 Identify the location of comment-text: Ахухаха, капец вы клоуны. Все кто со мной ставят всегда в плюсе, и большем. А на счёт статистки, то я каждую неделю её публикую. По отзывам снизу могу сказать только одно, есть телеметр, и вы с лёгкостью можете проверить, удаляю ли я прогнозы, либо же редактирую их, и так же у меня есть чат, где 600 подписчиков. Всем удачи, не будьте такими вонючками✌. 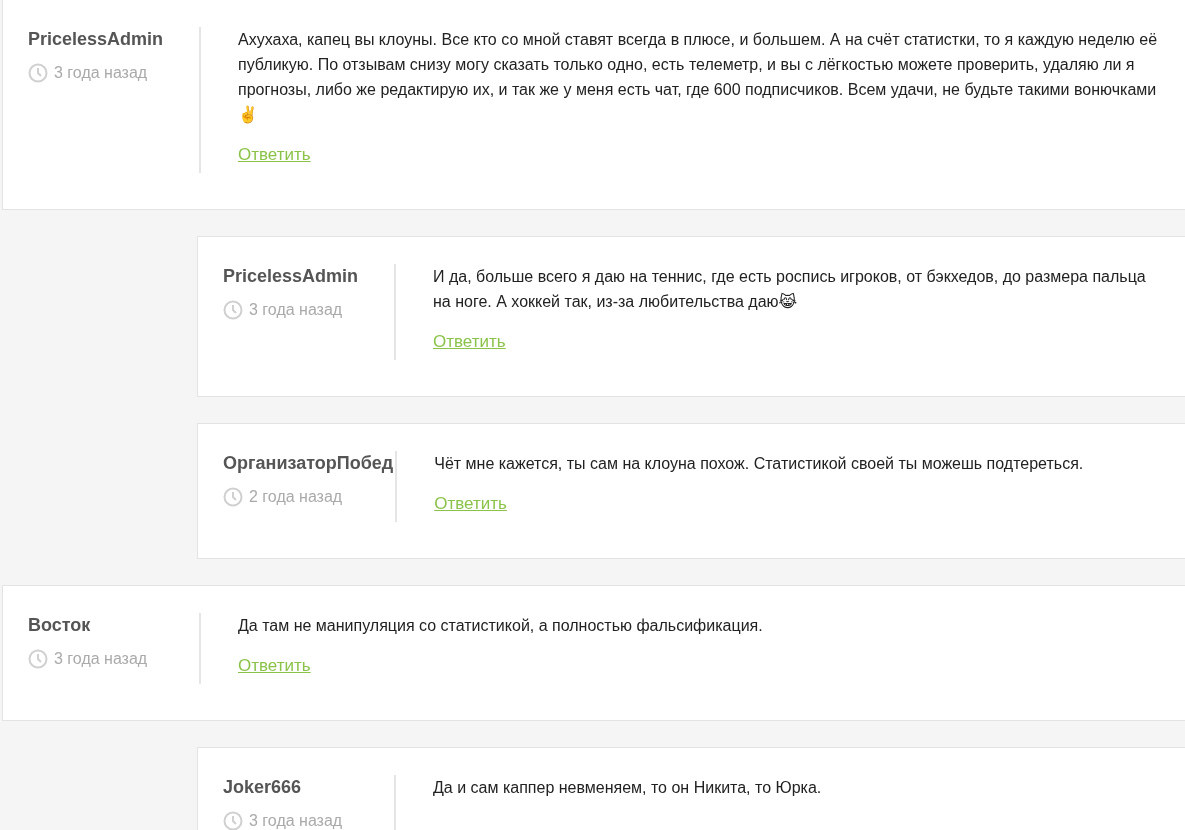
(698, 78).